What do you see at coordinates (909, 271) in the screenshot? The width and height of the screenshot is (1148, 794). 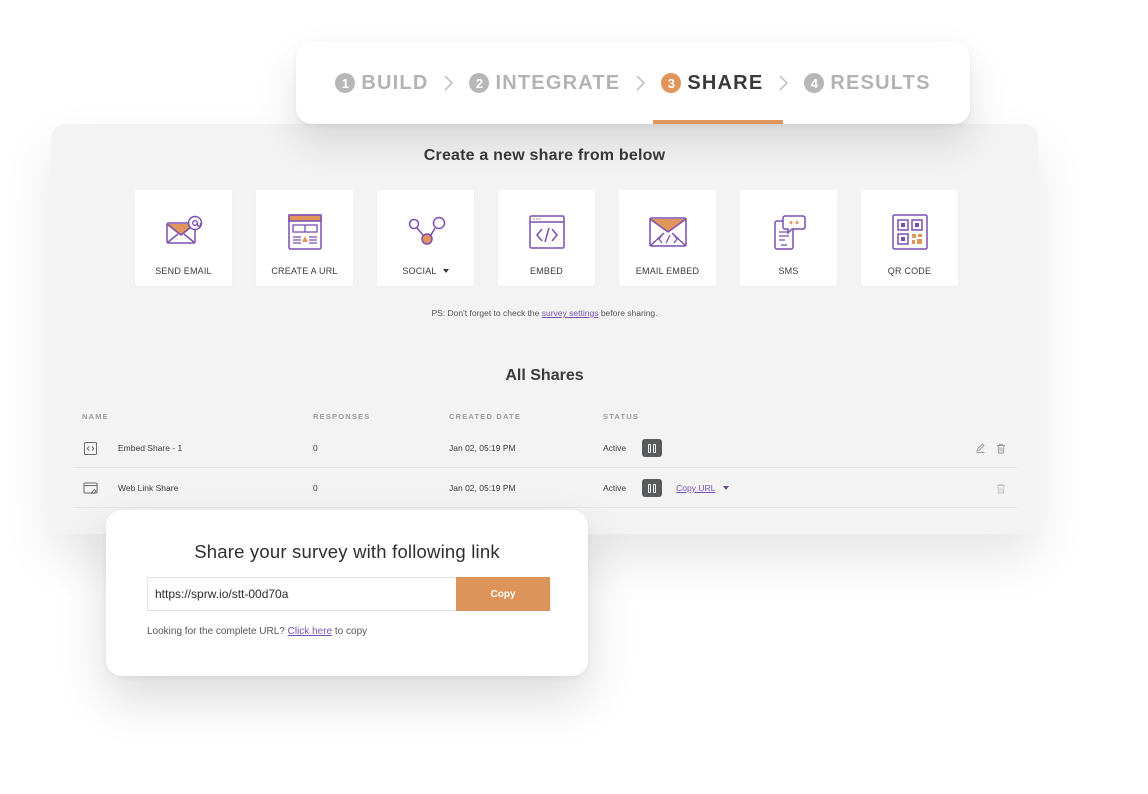 I see `tile-label: QR CODE` at bounding box center [909, 271].